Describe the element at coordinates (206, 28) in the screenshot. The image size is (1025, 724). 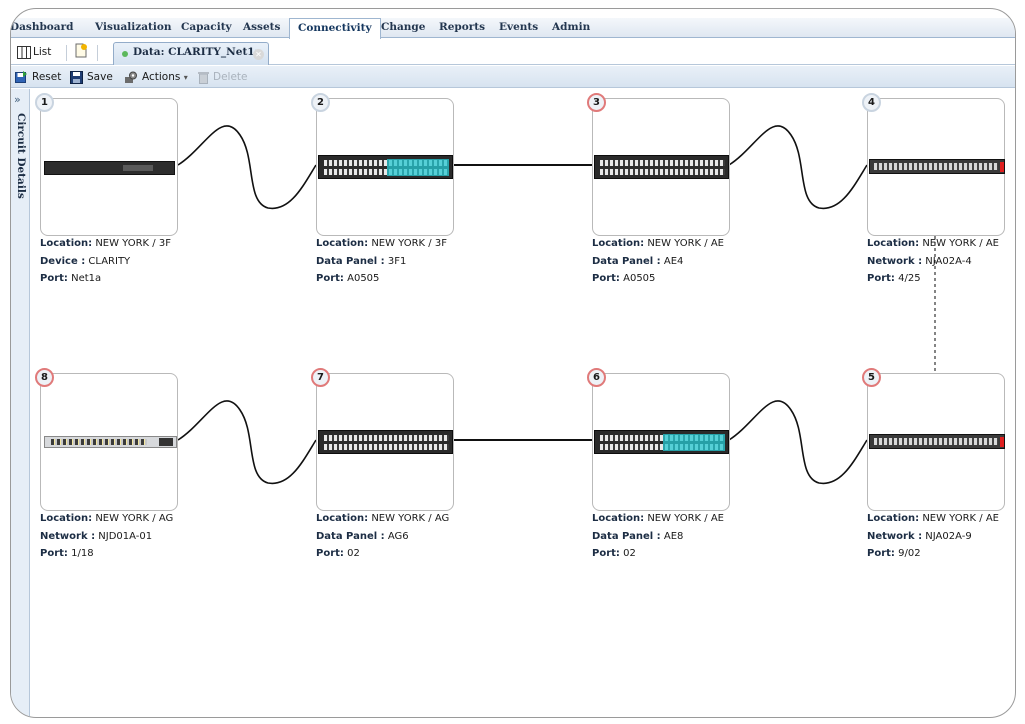
I see `nav-capacity: Capacity` at that location.